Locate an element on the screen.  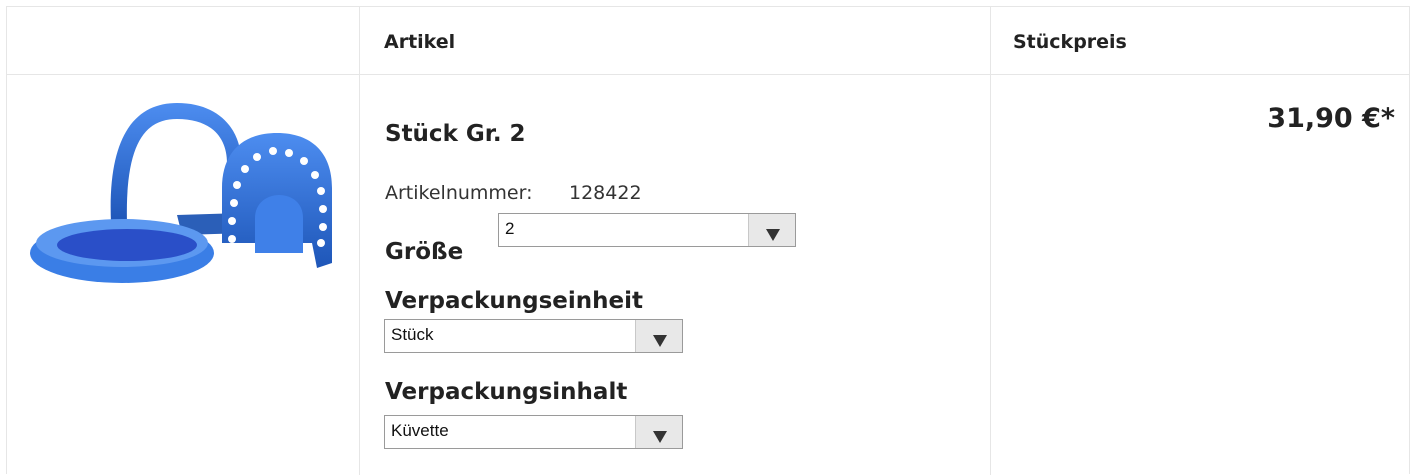
size-select: 2 is located at coordinates (647, 230).